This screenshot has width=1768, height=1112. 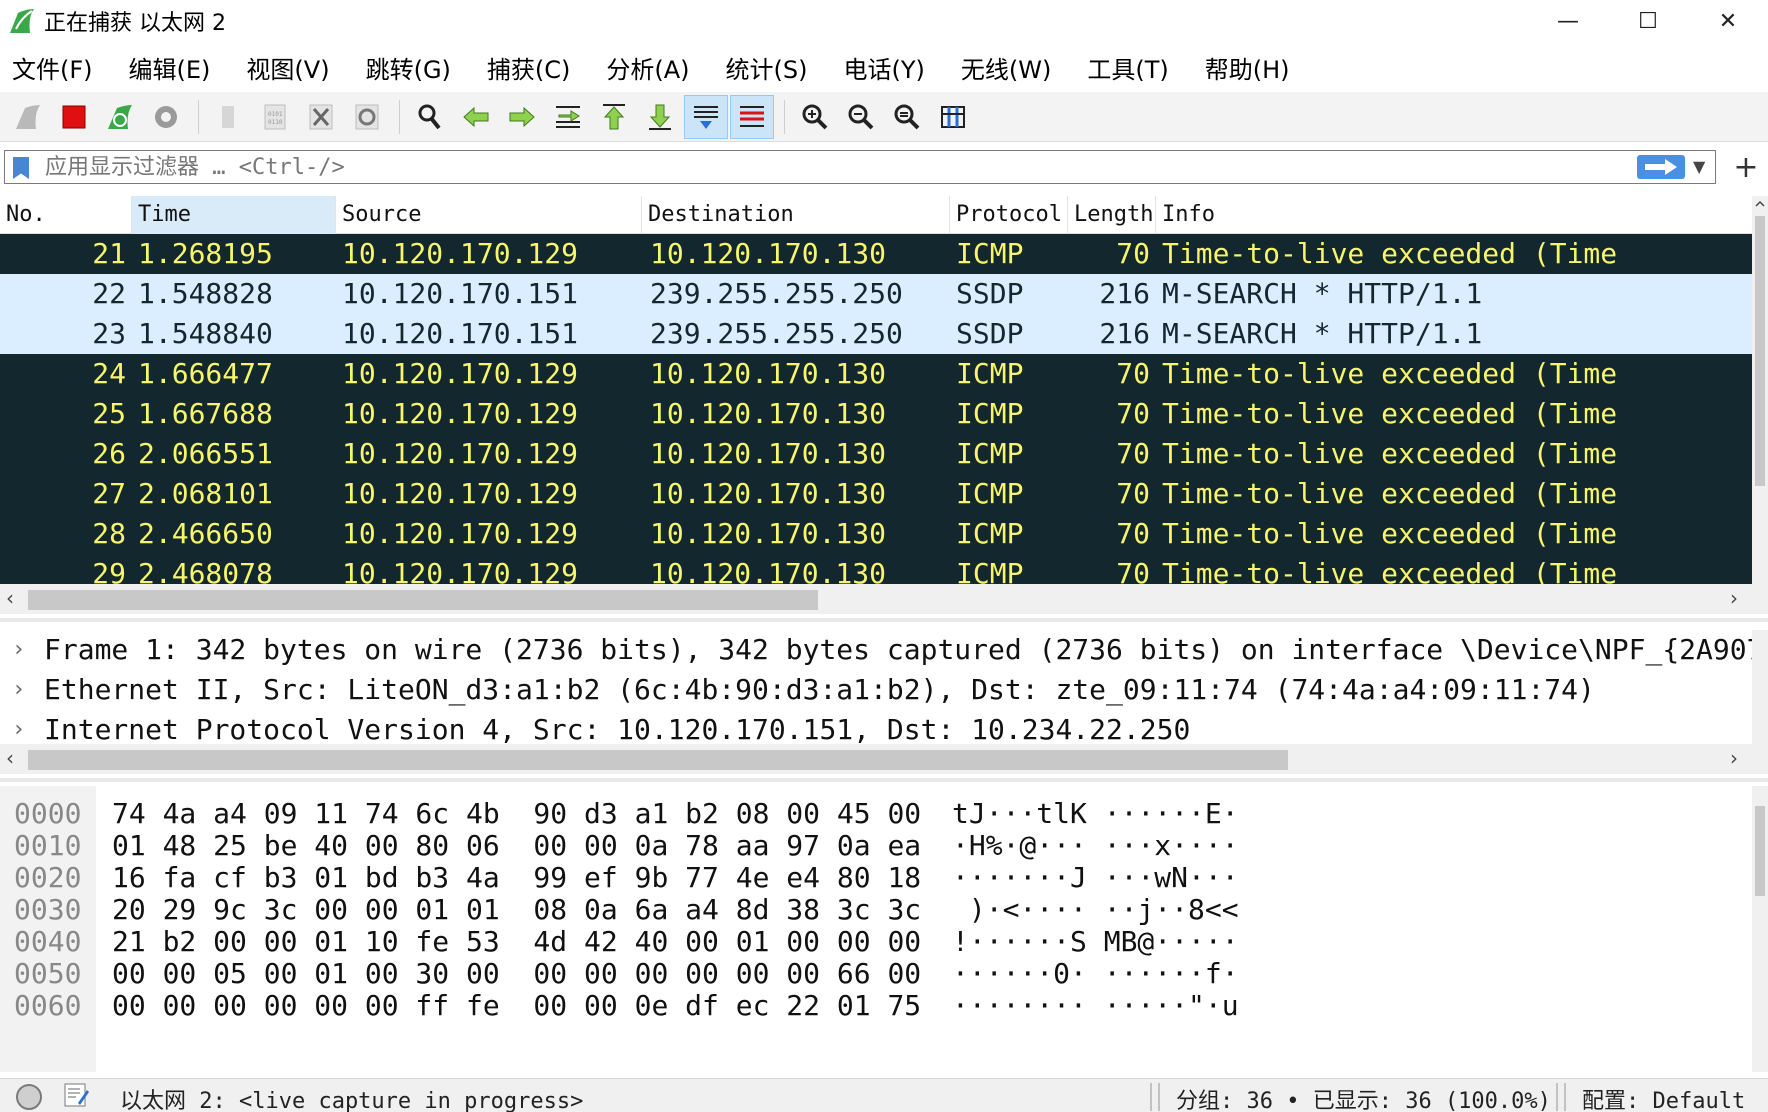 What do you see at coordinates (1760, 929) in the screenshot?
I see `bytes-vertical-scrollbar` at bounding box center [1760, 929].